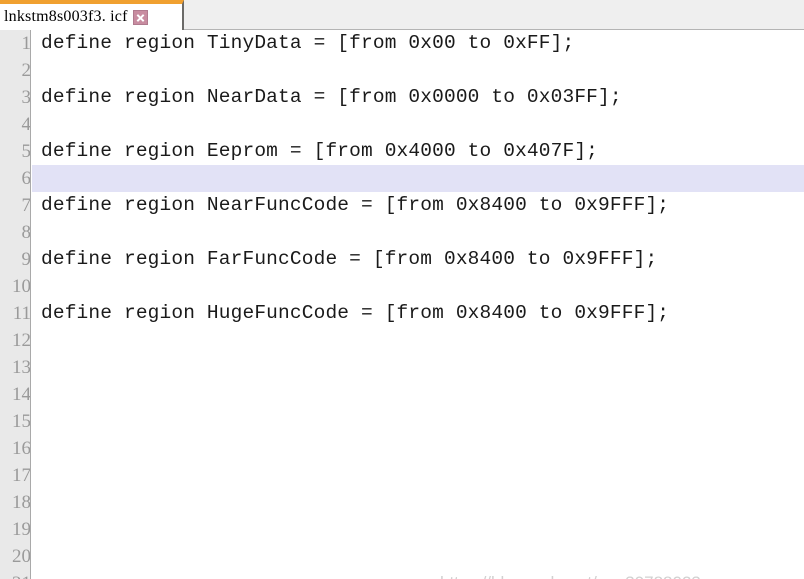 This screenshot has height=579, width=804. I want to click on line-number: 14, so click(21, 394).